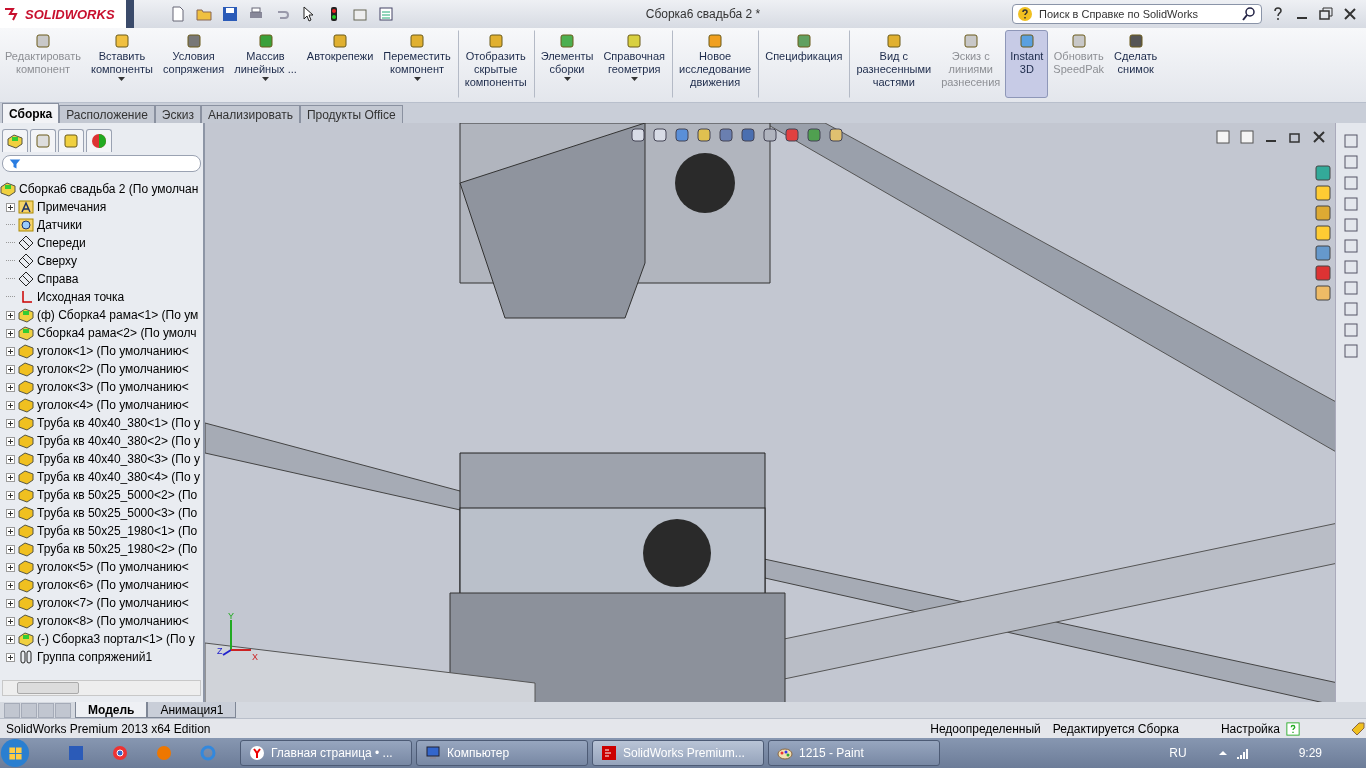 This screenshot has width=1366, height=768. What do you see at coordinates (101, 567) in the screenshot?
I see `tree-item: уголок<5> (По умолчанию<` at bounding box center [101, 567].